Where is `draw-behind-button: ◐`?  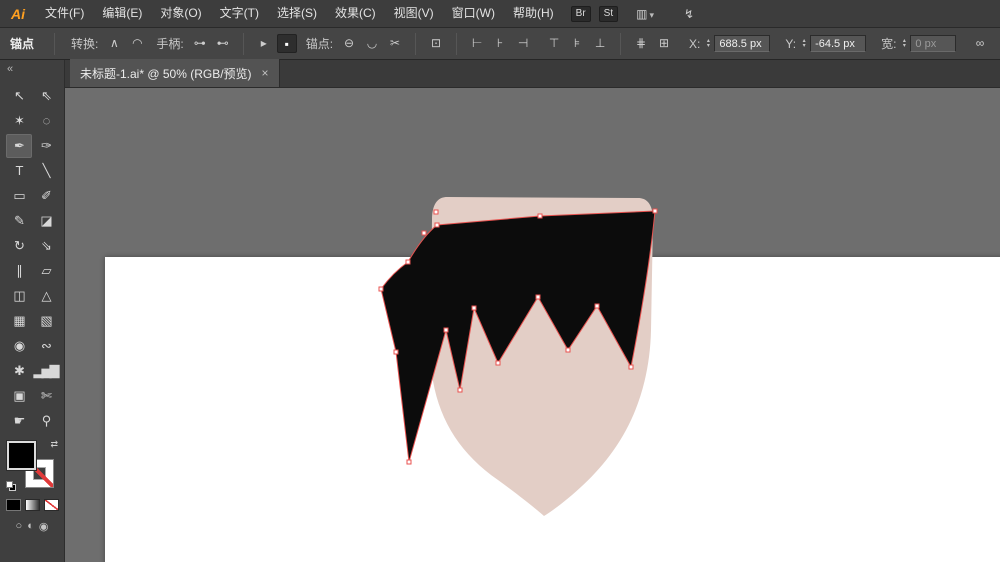
draw-behind-button: ◐ is located at coordinates (30, 526).